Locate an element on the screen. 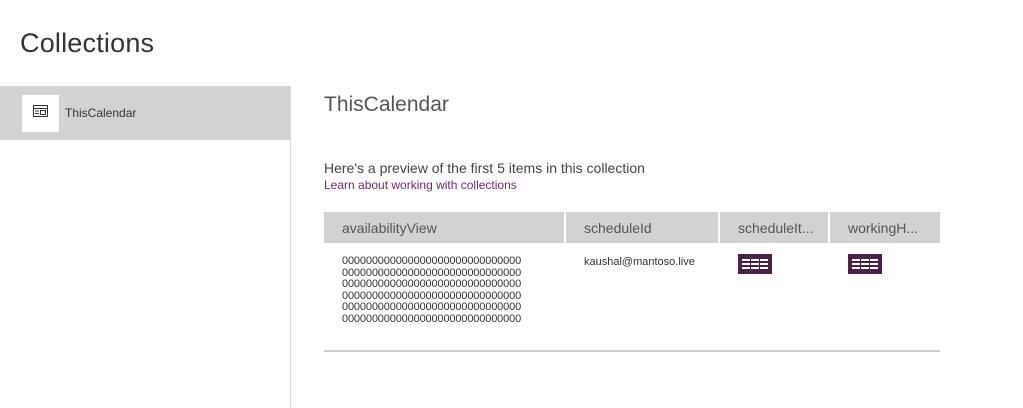 The image size is (1023, 408). sidebar-icon-box is located at coordinates (40, 113).